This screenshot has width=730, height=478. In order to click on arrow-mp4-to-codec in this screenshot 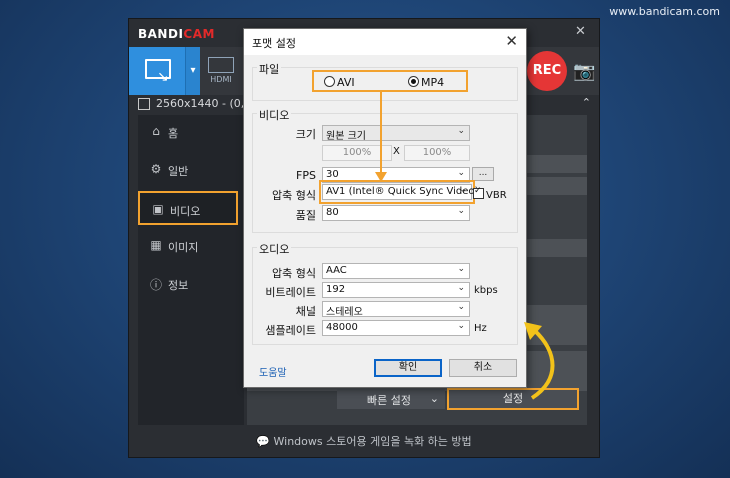, I will do `click(381, 137)`.